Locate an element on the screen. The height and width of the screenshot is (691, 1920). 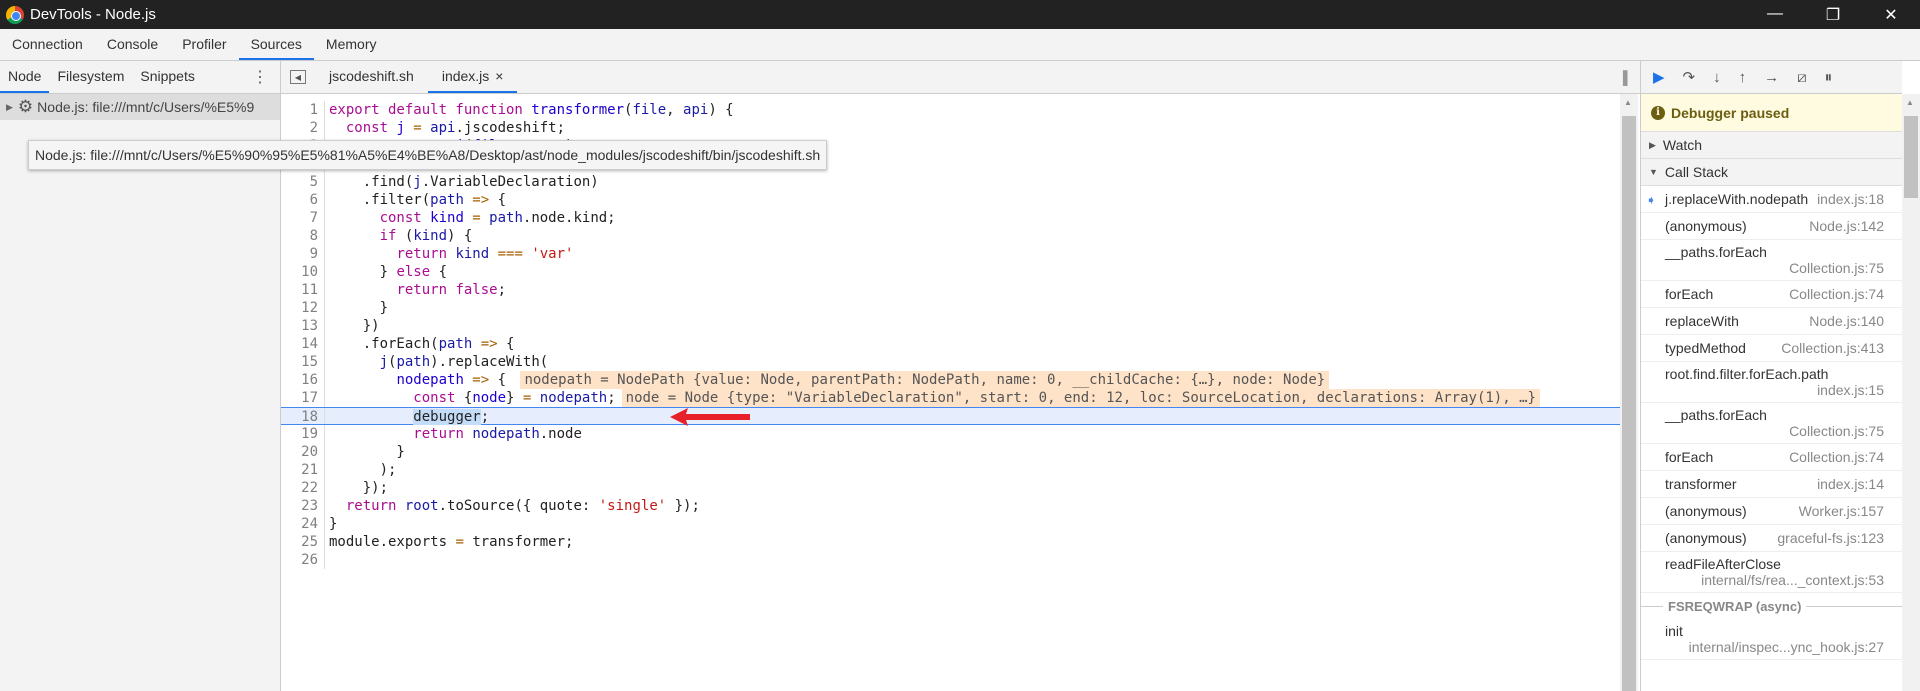
code-line: 13 }) is located at coordinates (950, 326).